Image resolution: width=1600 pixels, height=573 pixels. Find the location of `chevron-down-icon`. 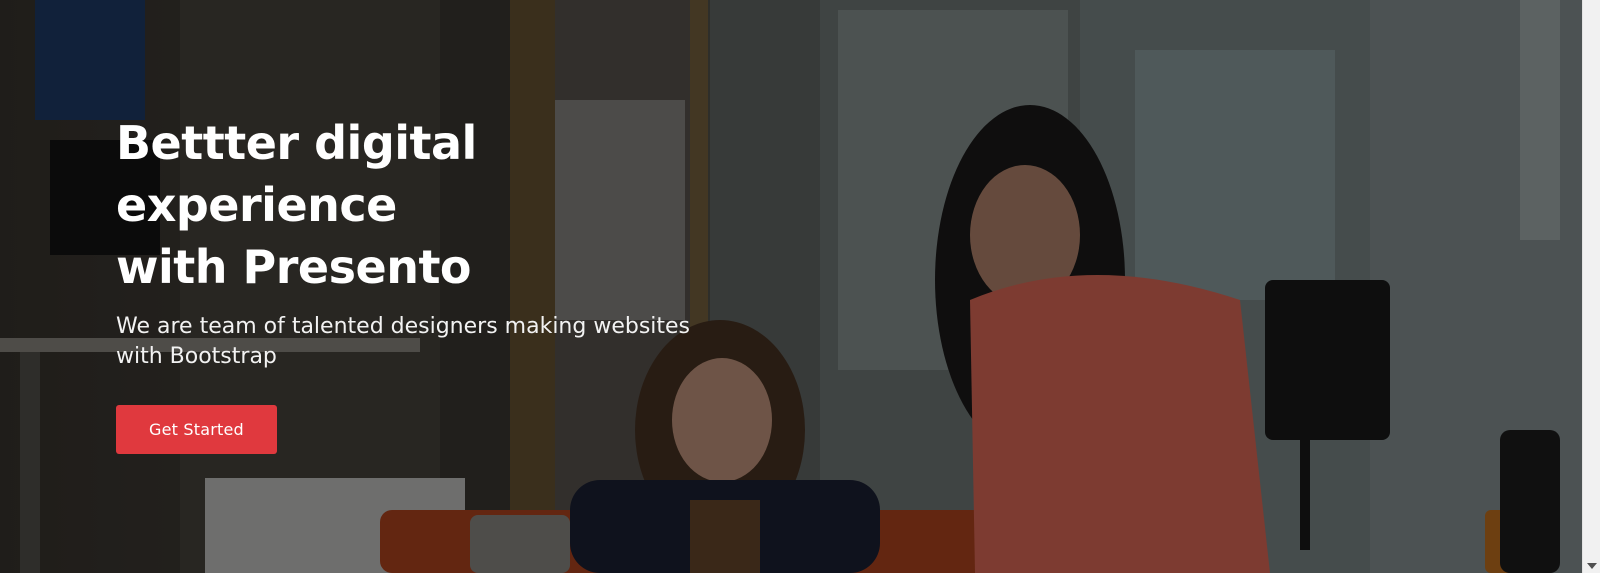

chevron-down-icon is located at coordinates (1592, 566).